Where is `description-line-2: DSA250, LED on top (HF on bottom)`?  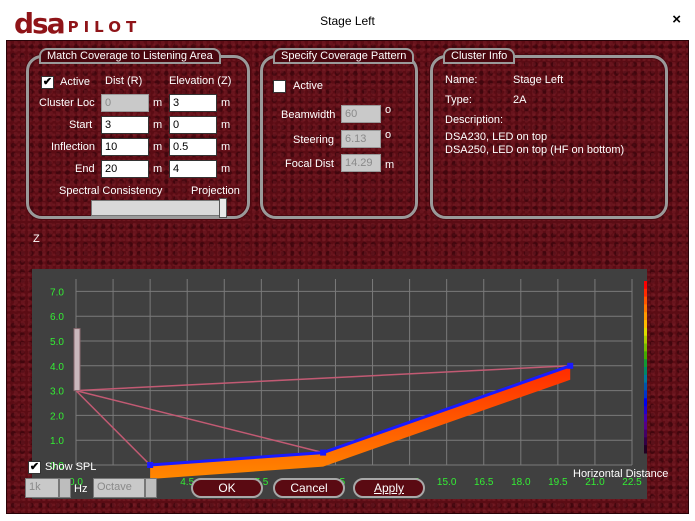
description-line-2: DSA250, LED on top (HF on bottom) is located at coordinates (535, 150).